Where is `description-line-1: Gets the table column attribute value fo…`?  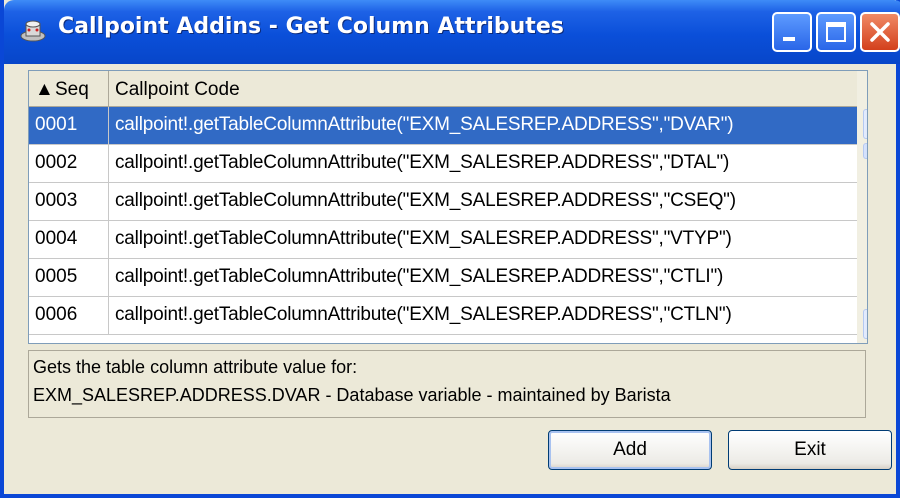
description-line-1: Gets the table column attribute value fo… is located at coordinates (195, 367).